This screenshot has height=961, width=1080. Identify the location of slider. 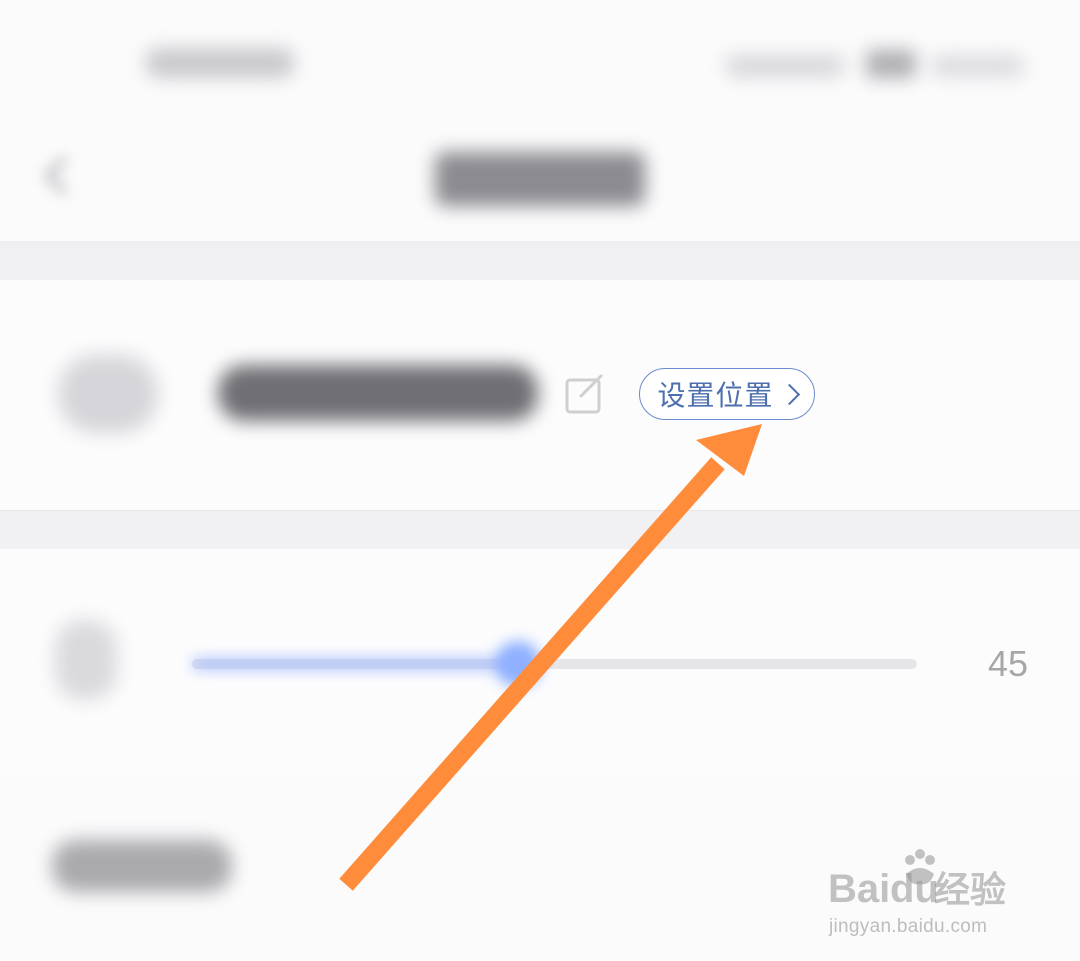
(554, 664).